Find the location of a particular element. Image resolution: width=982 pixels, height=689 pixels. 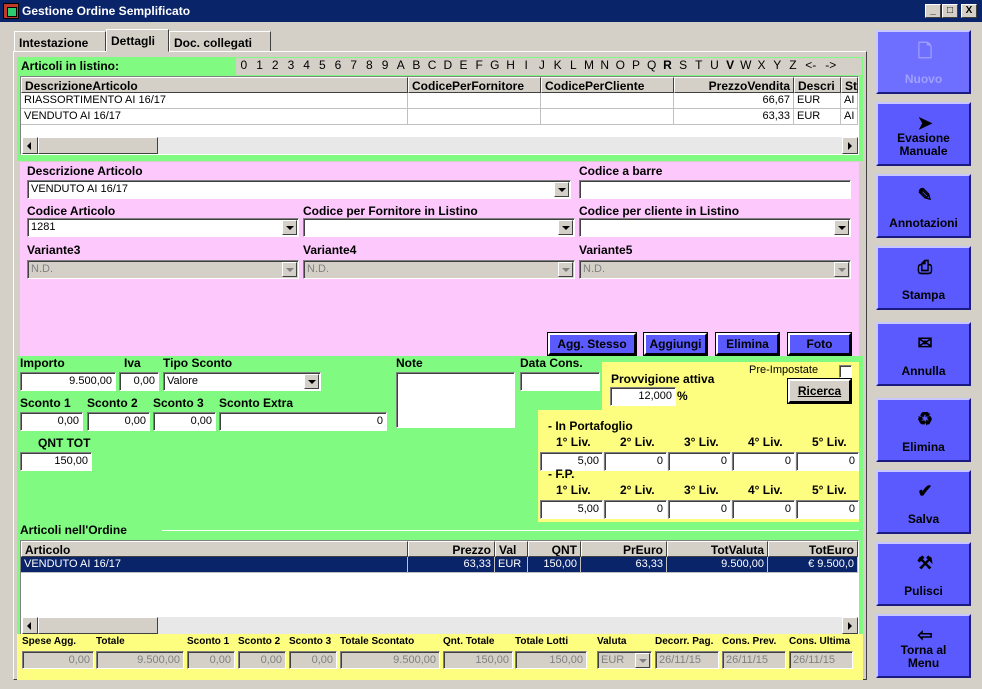

cliente-select is located at coordinates (715, 227).